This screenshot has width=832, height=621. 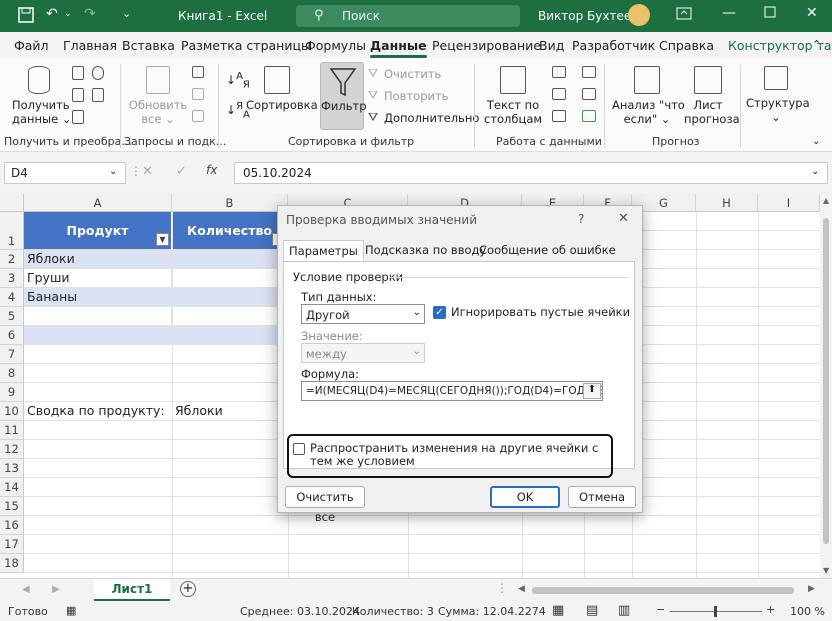 What do you see at coordinates (363, 314) in the screenshot?
I see `data-type-select: Другой ⌄` at bounding box center [363, 314].